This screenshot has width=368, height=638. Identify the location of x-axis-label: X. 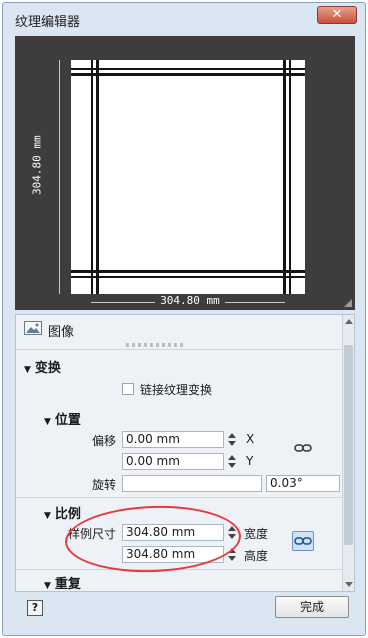
(250, 439).